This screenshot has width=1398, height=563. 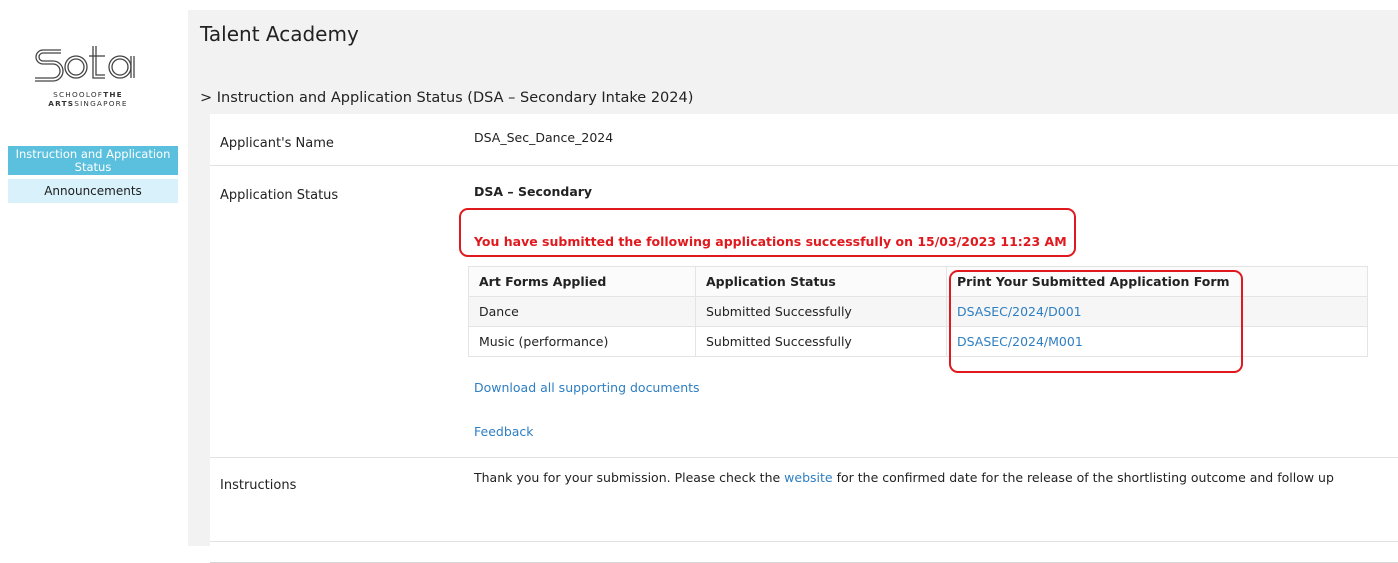 I want to click on website-link: website, so click(x=808, y=477).